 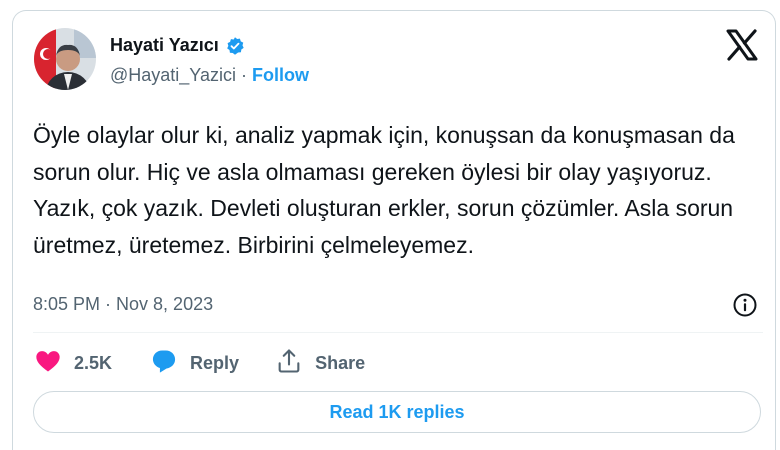 I want to click on avatar, so click(x=65, y=59).